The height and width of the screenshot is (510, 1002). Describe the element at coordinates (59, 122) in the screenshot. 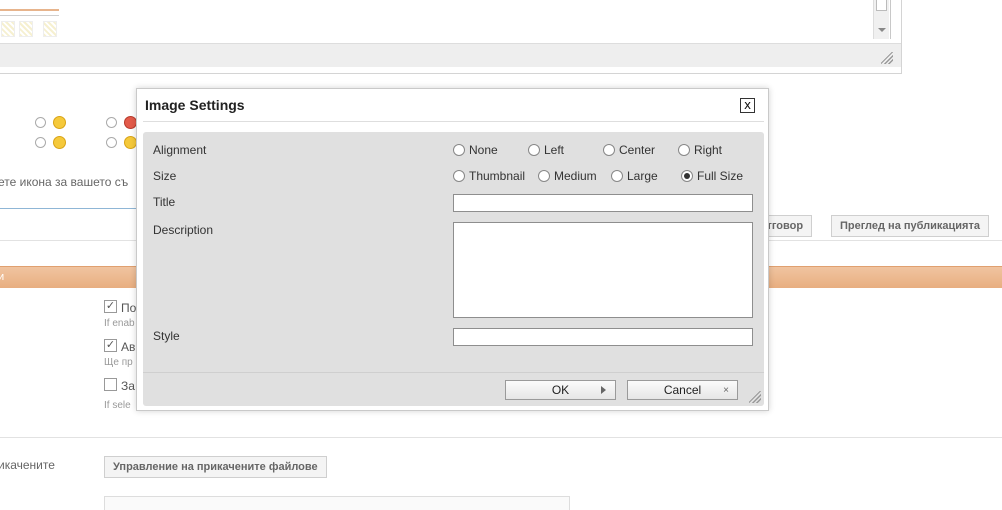

I see `lightbulb-icon` at that location.